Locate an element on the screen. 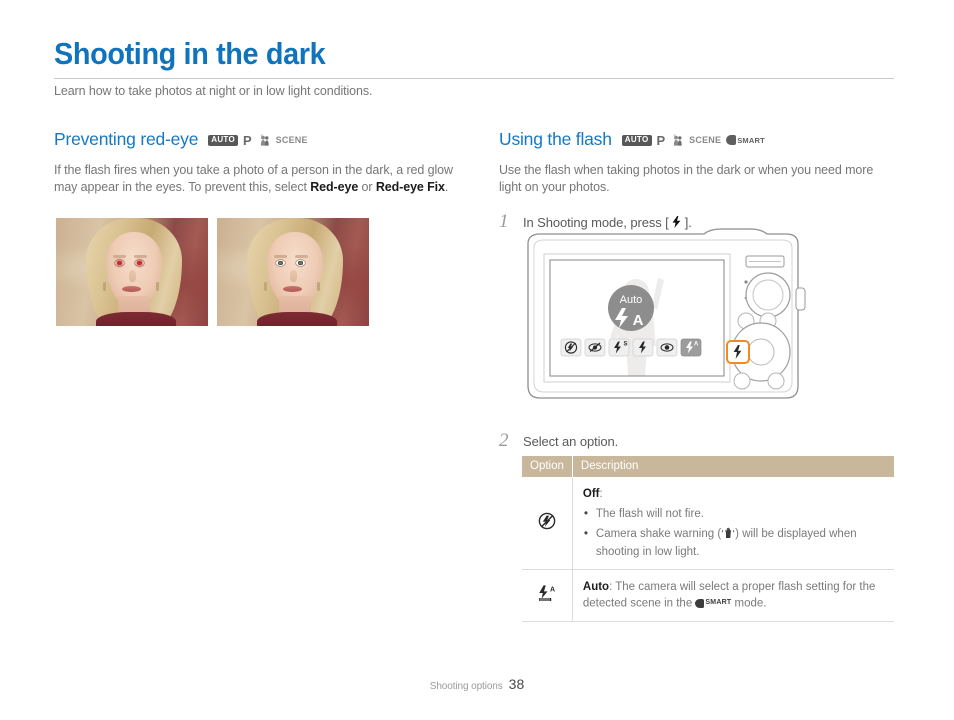 This screenshot has height=720, width=954. camera-ok-button is located at coordinates (761, 352).